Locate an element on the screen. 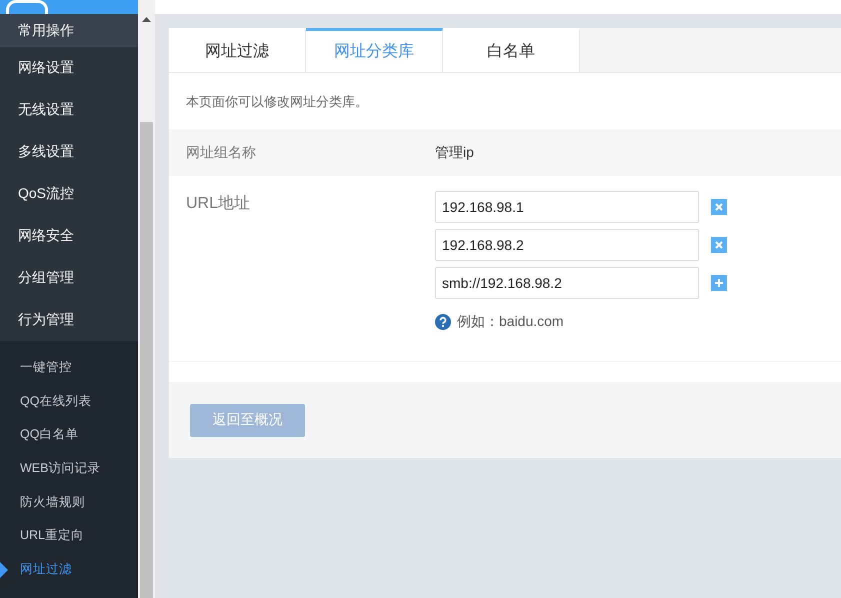 The image size is (841, 598). sidebar-item: 网络安全 is located at coordinates (69, 236).